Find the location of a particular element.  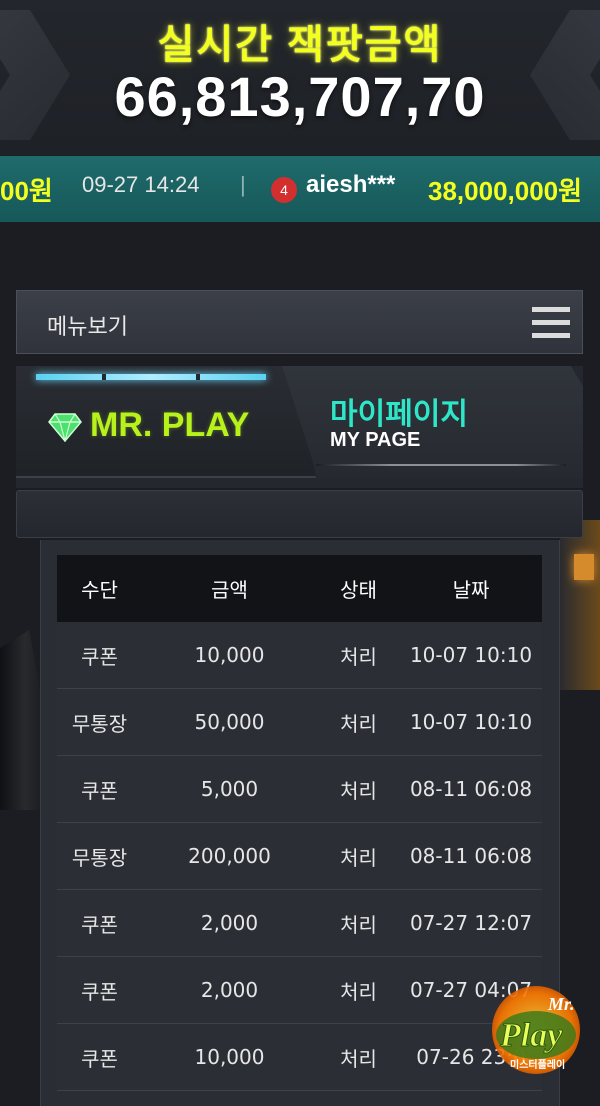

page-title: 마이페이지 is located at coordinates (399, 414).